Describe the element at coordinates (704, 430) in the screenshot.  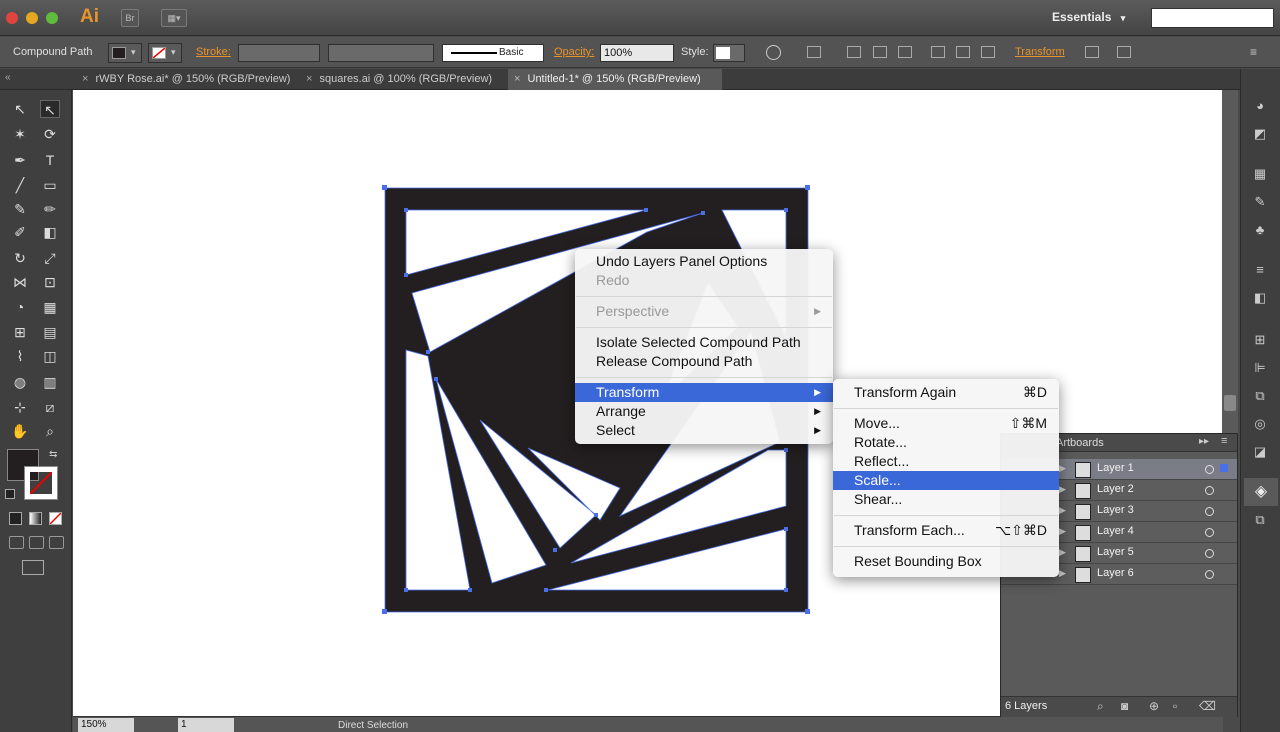
I see `menu-item-select: Select ▶` at that location.